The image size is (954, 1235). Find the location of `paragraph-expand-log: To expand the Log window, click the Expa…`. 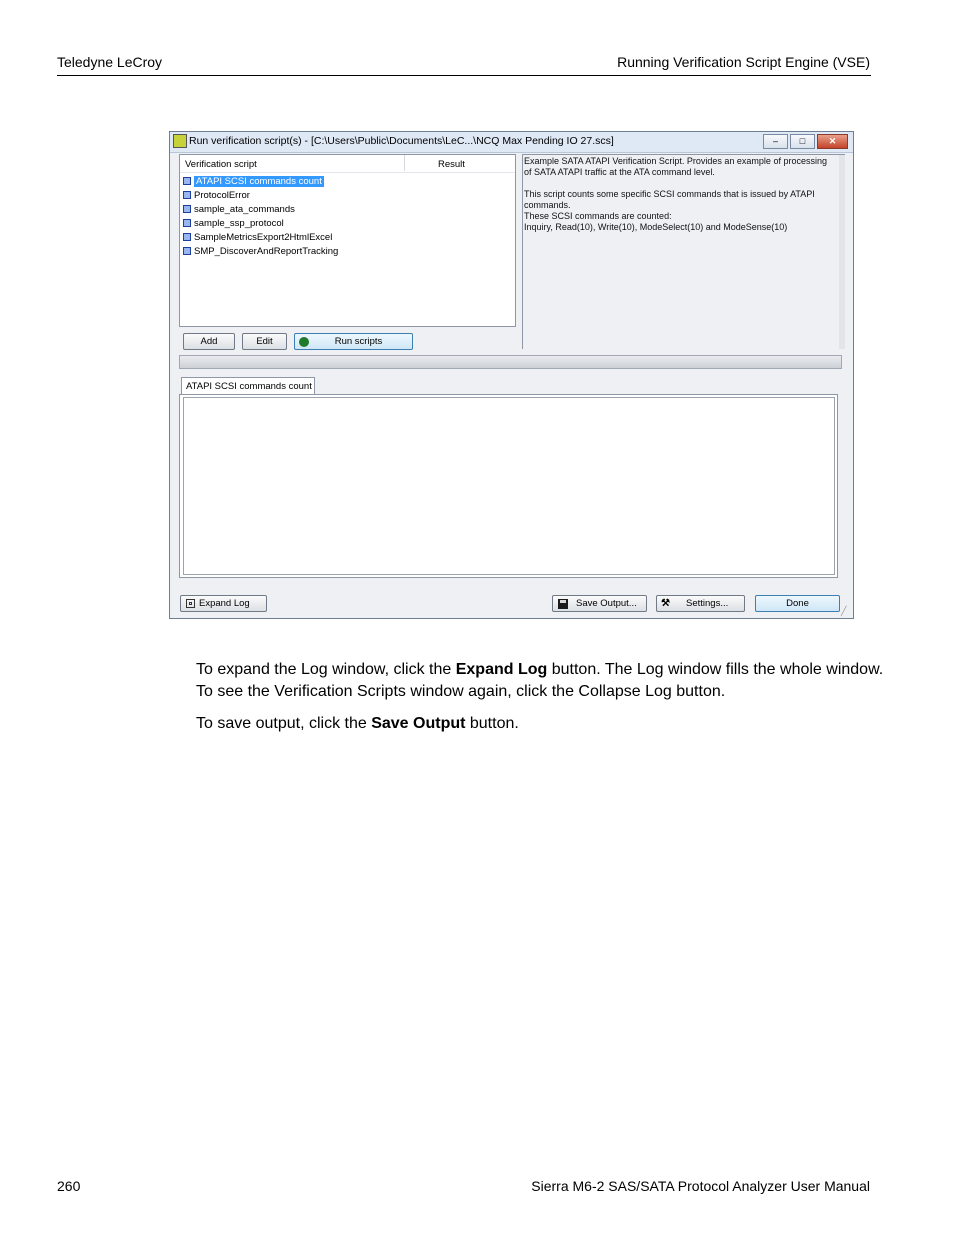

paragraph-expand-log: To expand the Log window, click the Expa… is located at coordinates (541, 681).